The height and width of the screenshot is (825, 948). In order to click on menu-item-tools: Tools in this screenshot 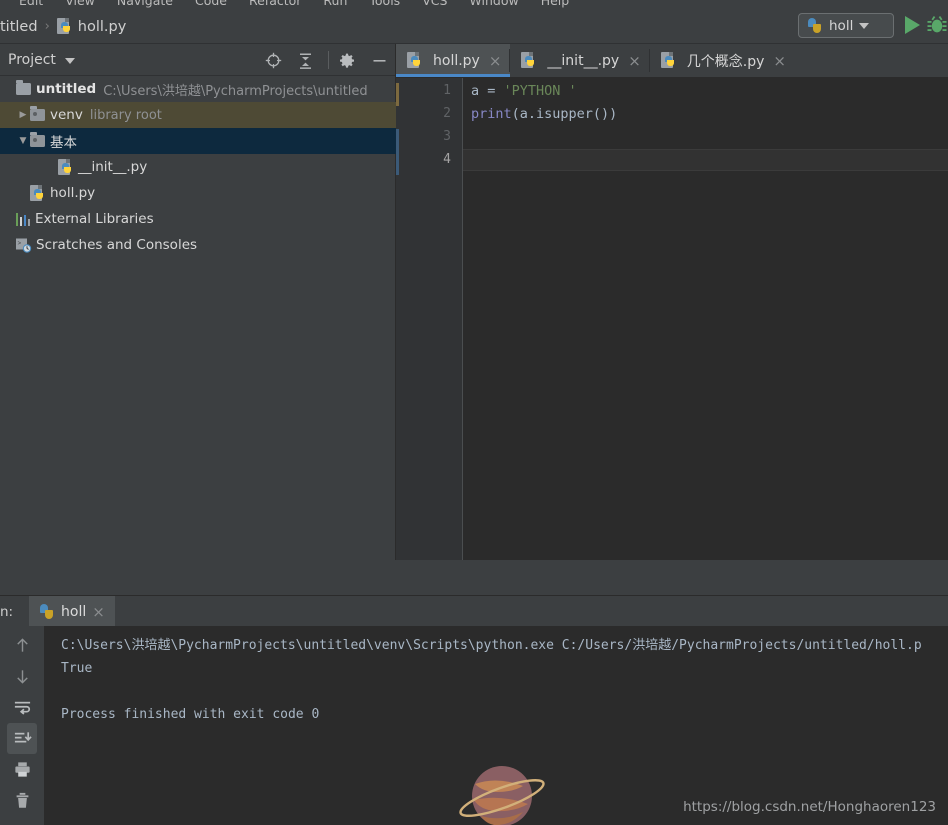, I will do `click(384, 4)`.